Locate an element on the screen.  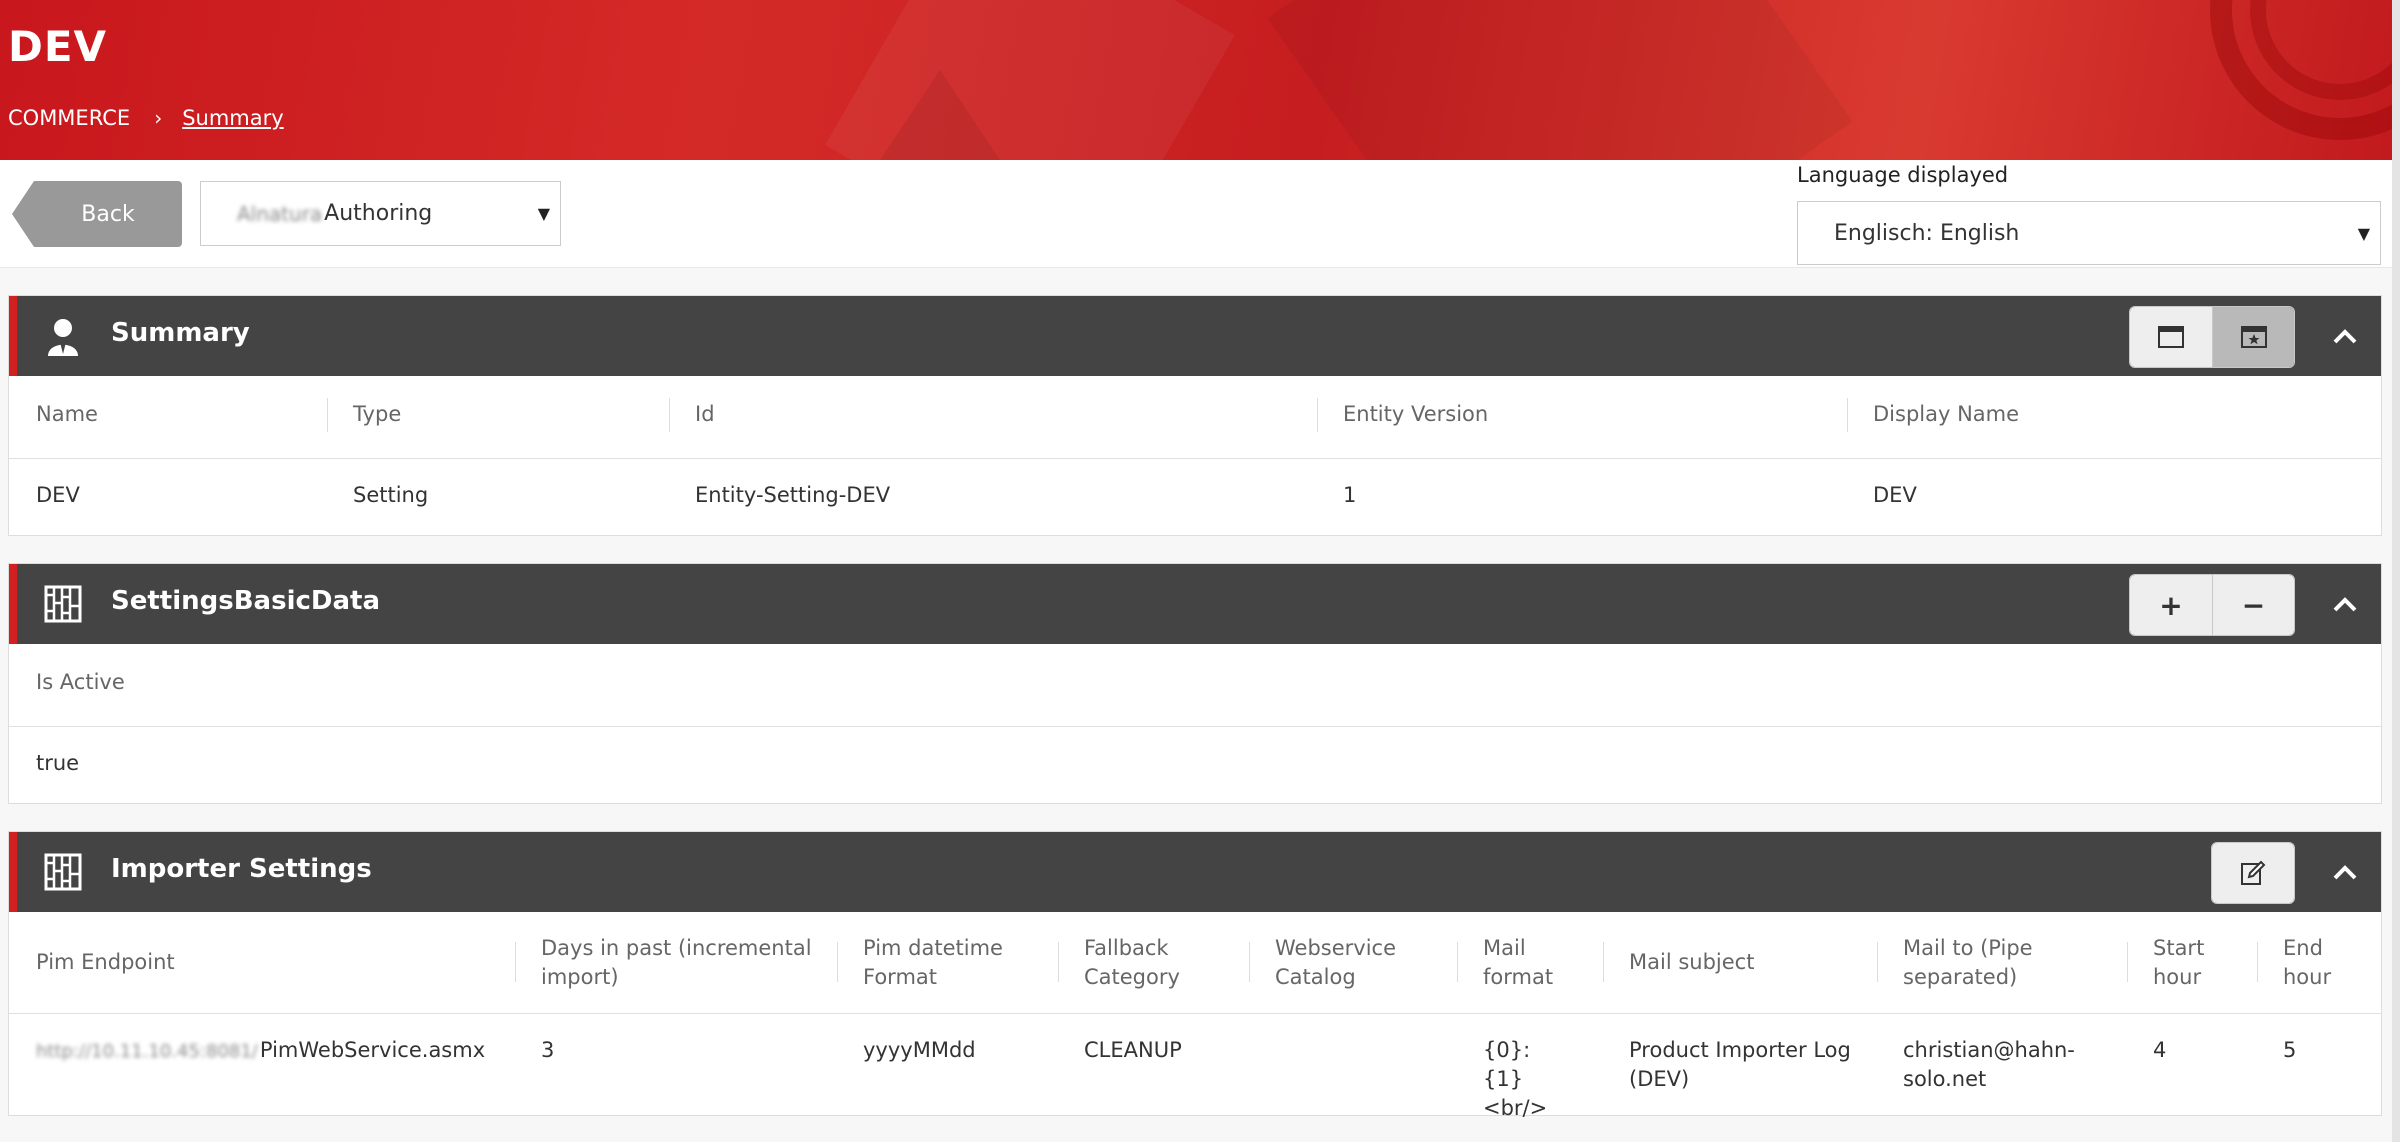
cell-datetime-format: yyyyMMdd is located at coordinates (919, 1050).